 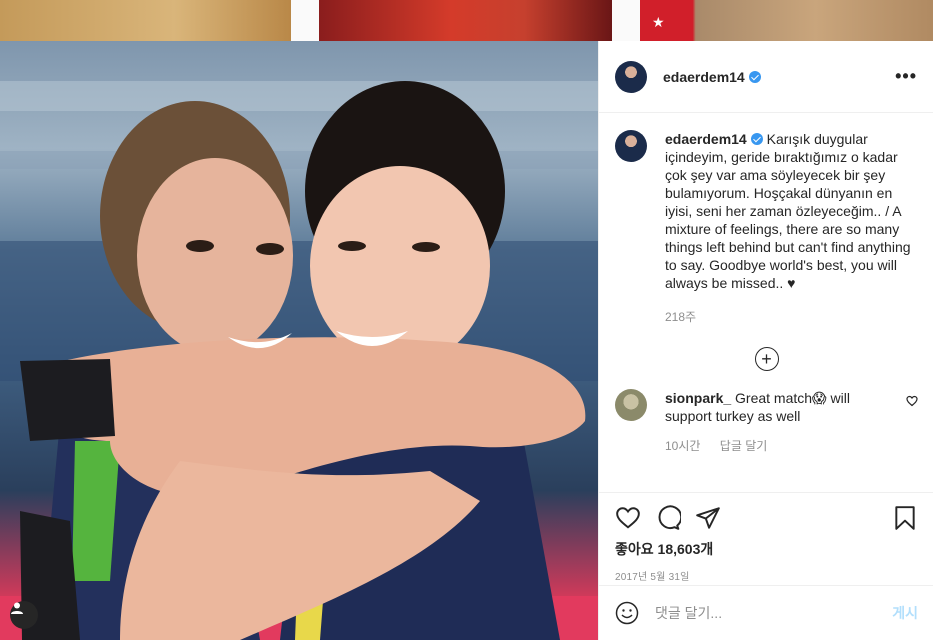 I want to click on comment-meta: 10시간 답글 달기, so click(x=791, y=445).